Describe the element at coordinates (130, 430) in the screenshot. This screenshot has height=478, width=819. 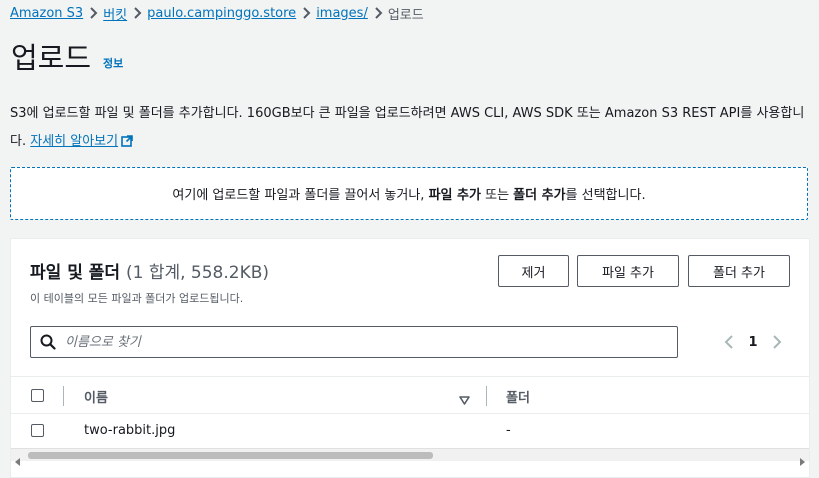
I see `file-name: two-rabbit.jpg` at that location.